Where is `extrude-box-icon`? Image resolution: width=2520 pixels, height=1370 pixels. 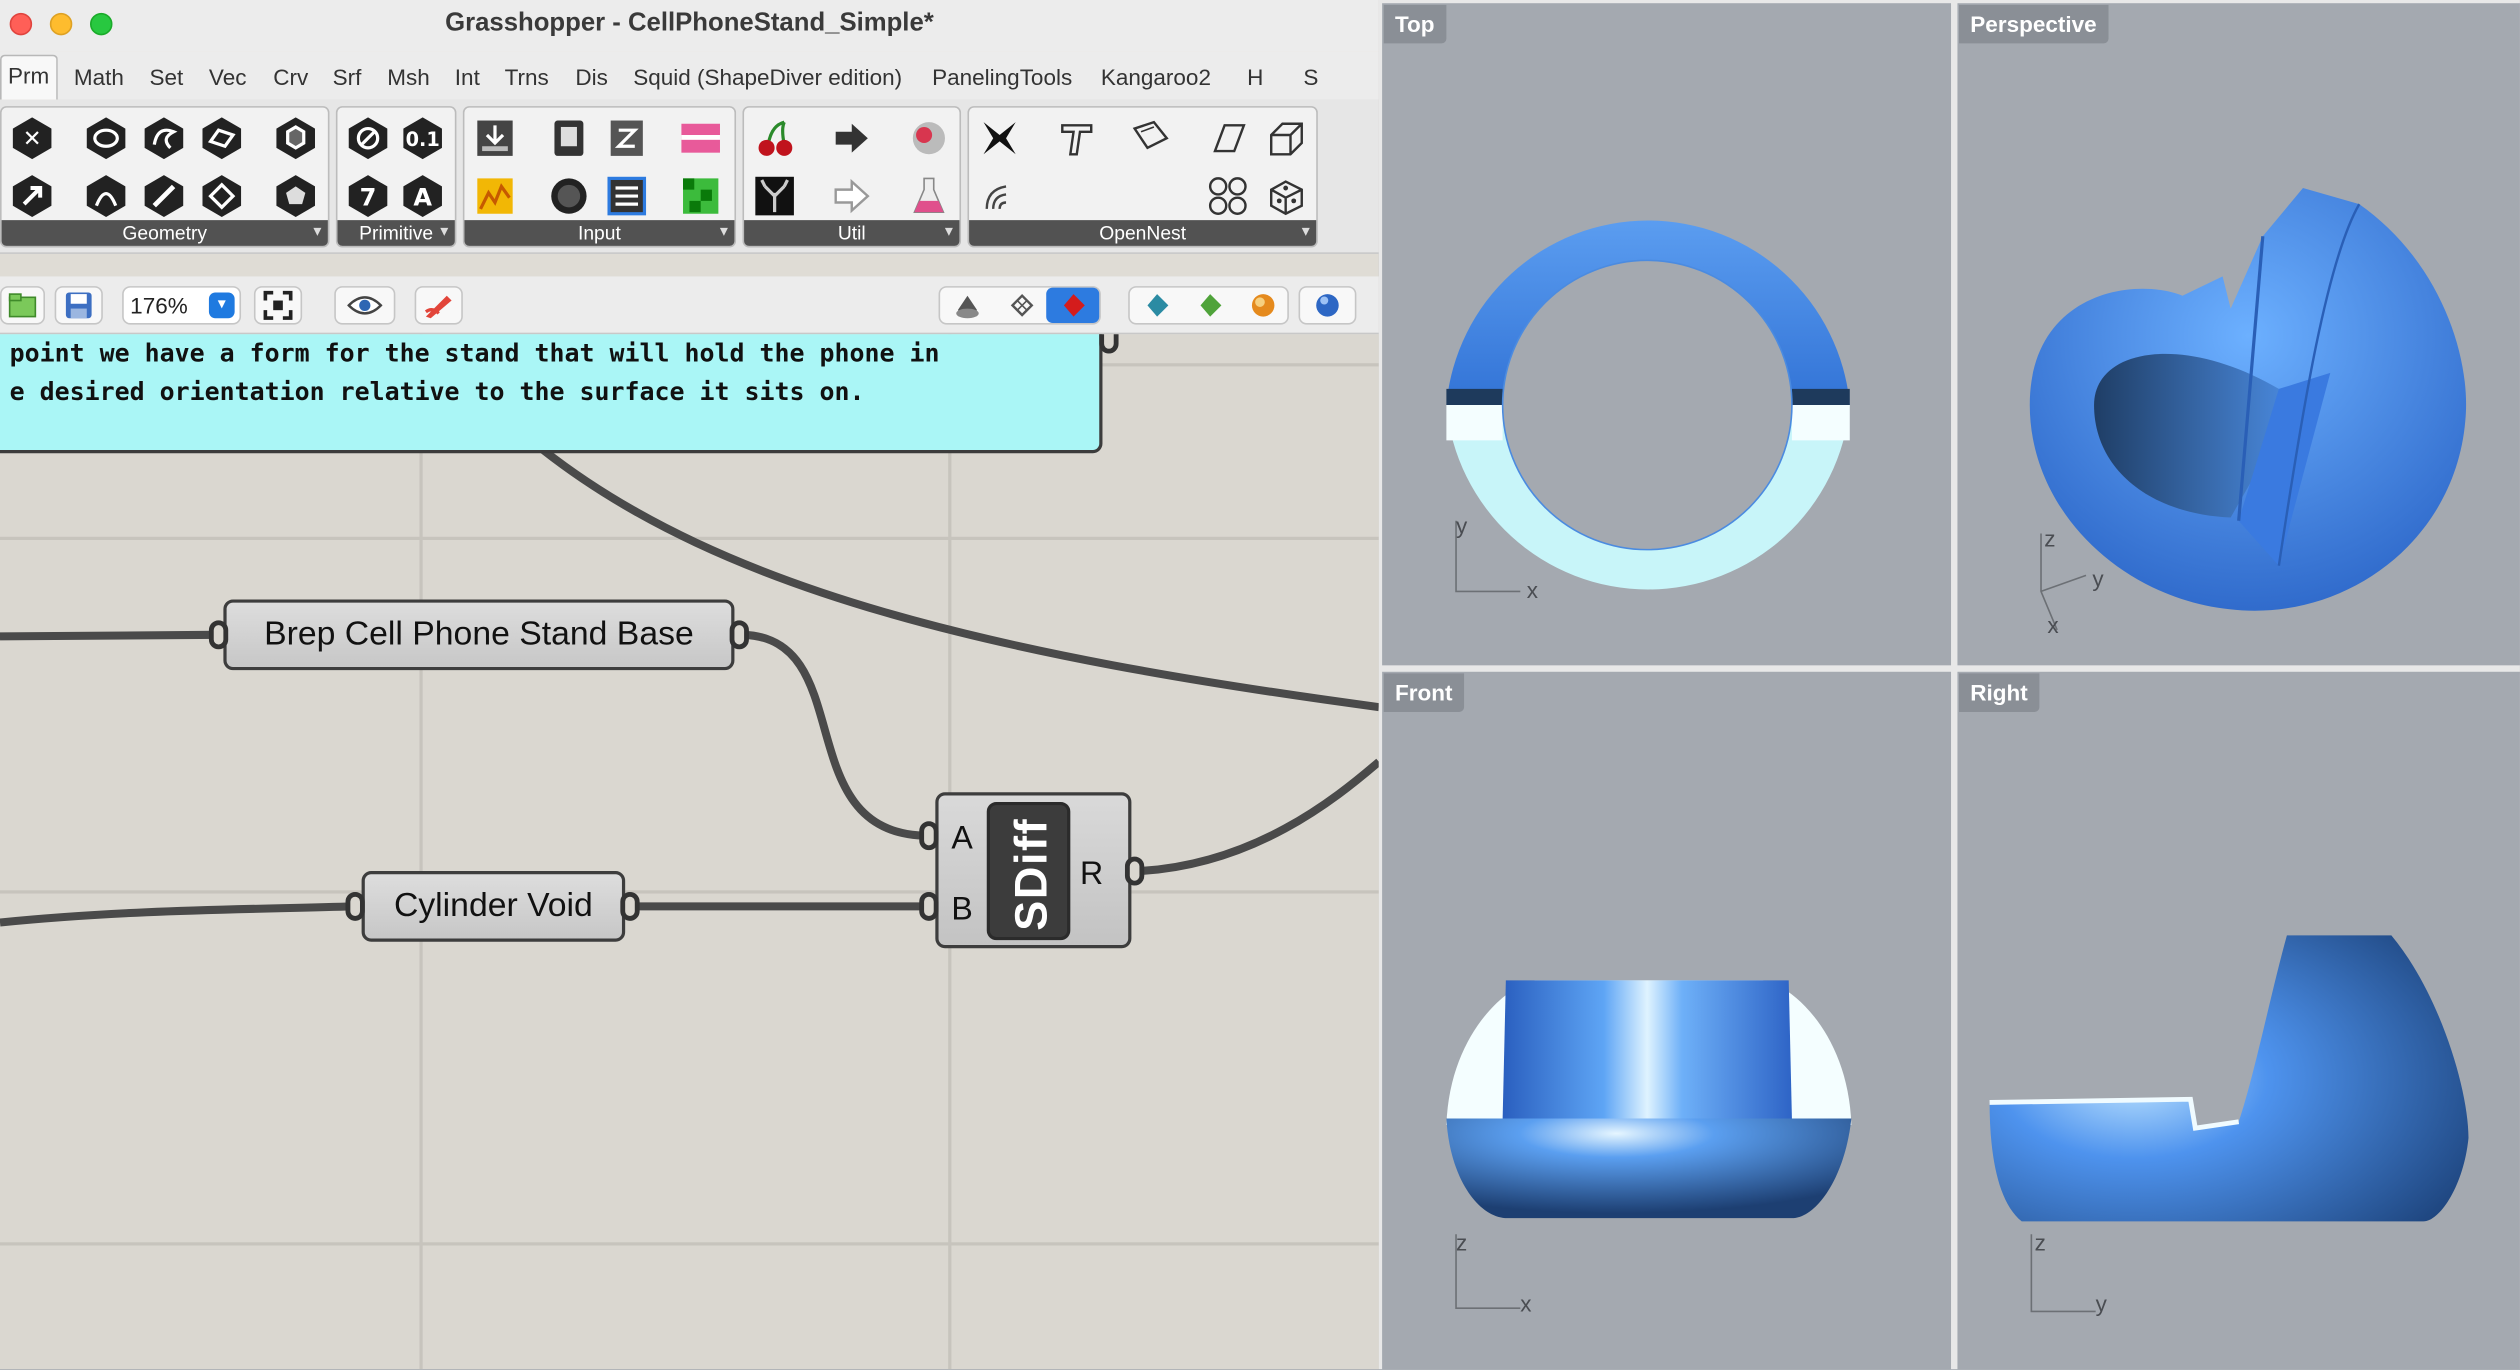
extrude-box-icon is located at coordinates (1286, 138).